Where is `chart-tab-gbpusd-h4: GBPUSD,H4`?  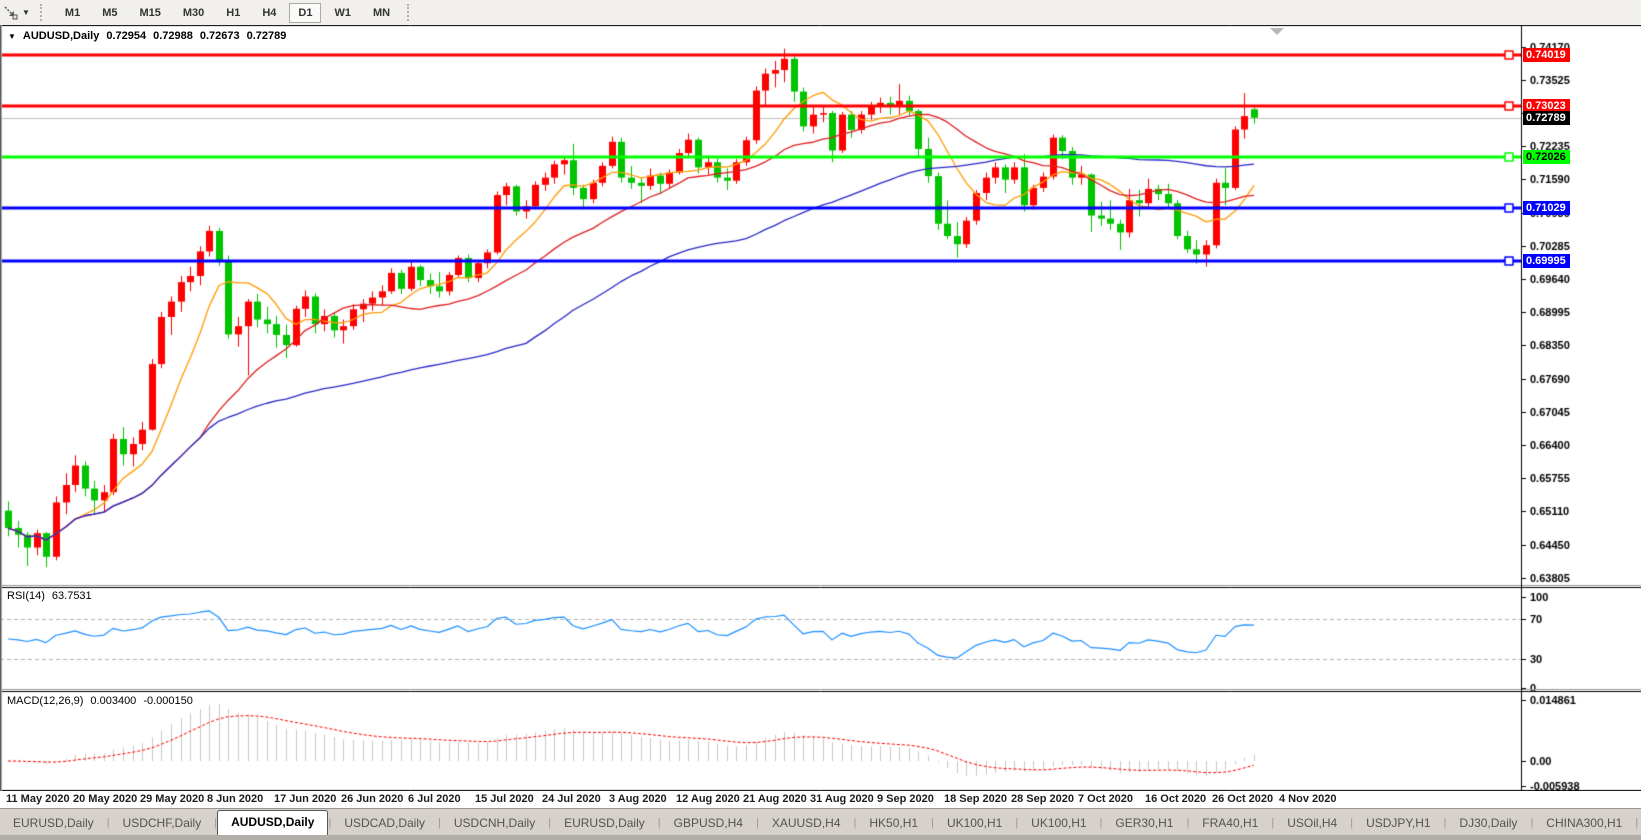
chart-tab-gbpusd-h4: GBPUSD,H4 is located at coordinates (708, 823).